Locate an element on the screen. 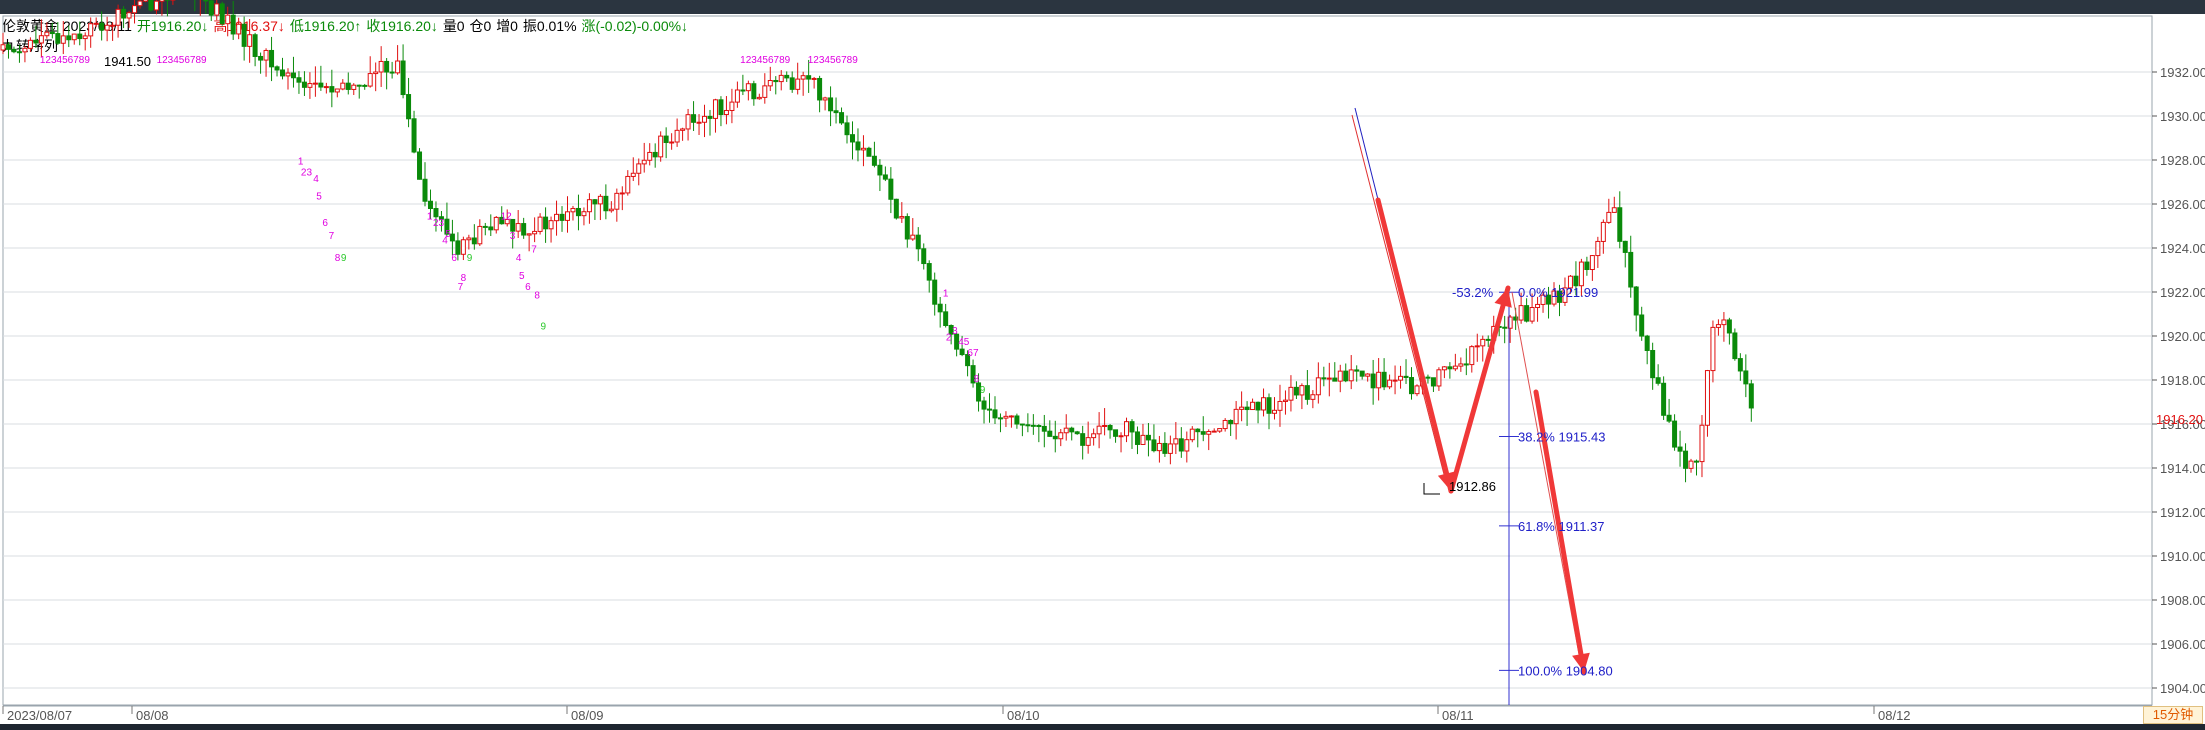 This screenshot has width=2205, height=730. y-tick-label: 1932.00 is located at coordinates (2182, 72).